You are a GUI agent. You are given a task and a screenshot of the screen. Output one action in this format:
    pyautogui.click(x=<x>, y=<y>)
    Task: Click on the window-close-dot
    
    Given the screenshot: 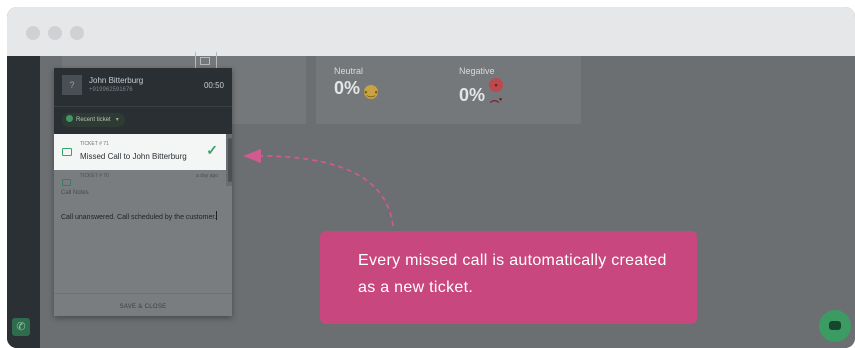 What is the action you would take?
    pyautogui.click(x=33, y=33)
    